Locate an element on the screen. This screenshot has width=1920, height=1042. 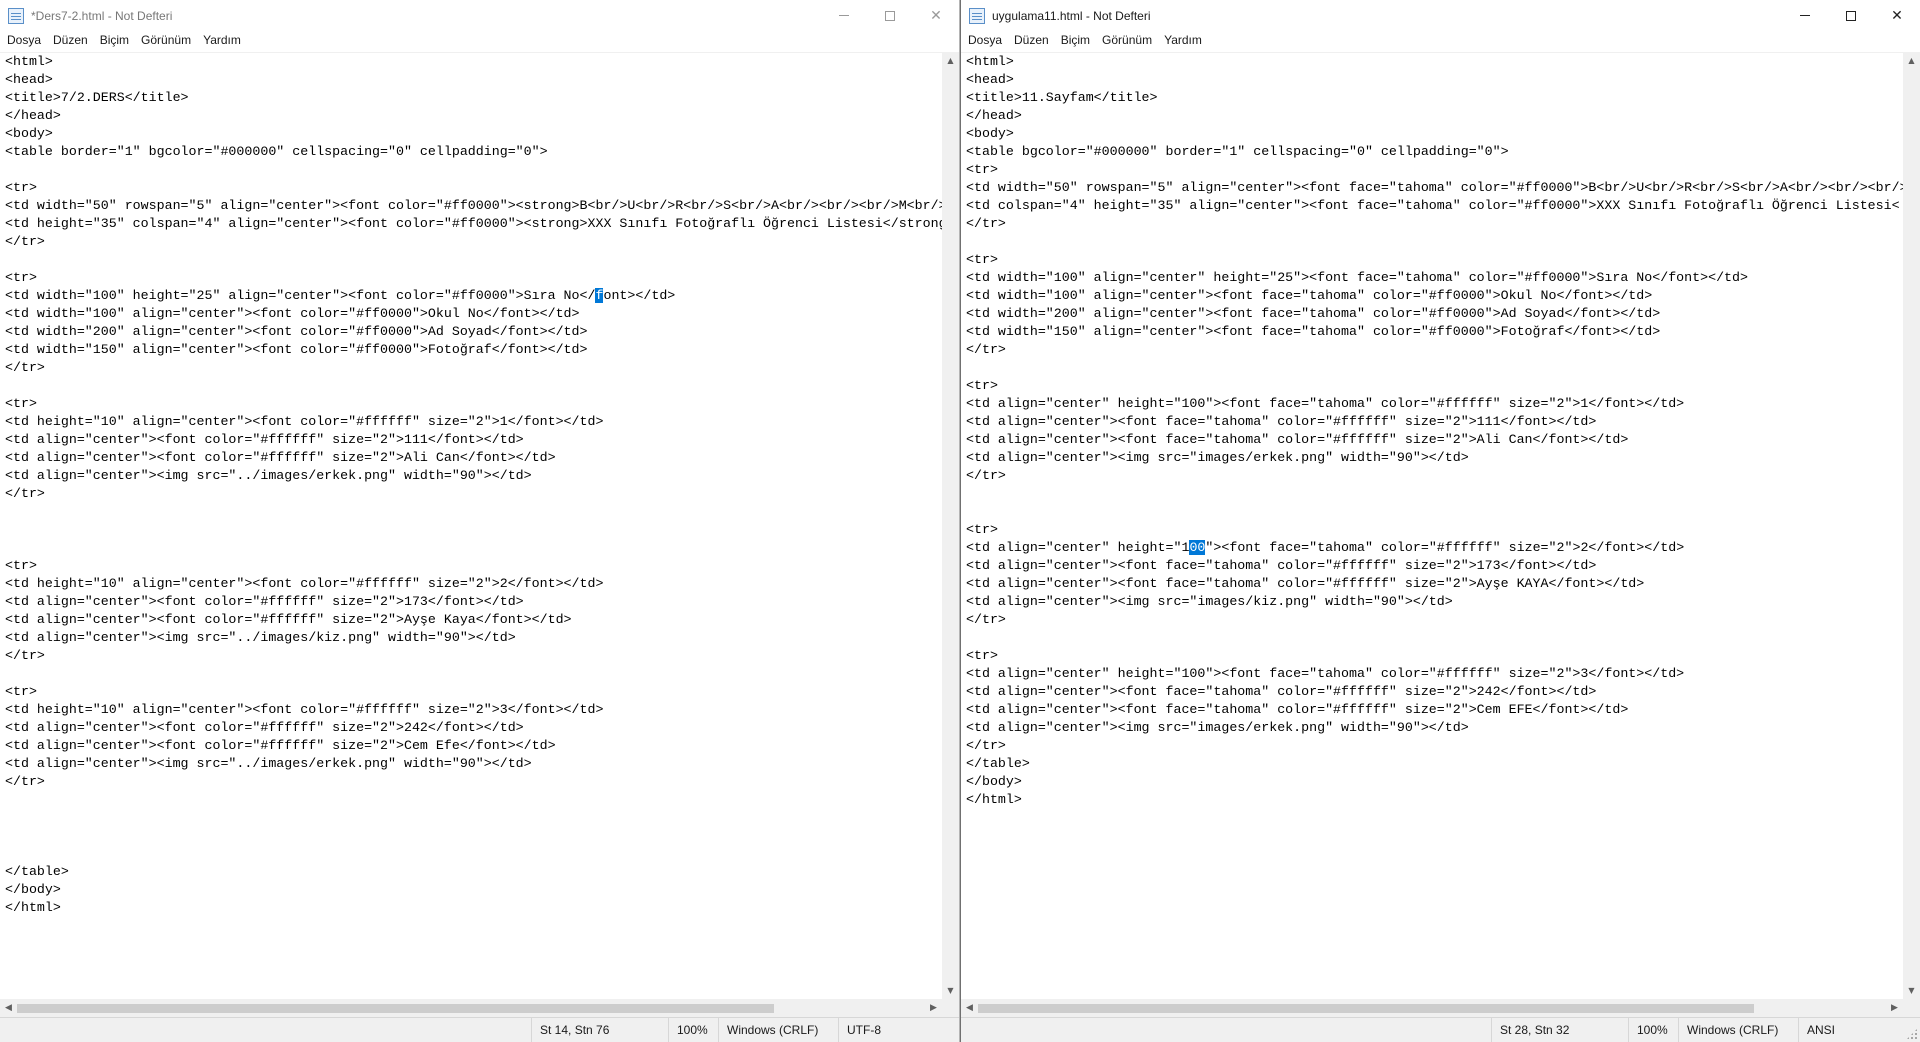
minimize-button is located at coordinates (844, 15).